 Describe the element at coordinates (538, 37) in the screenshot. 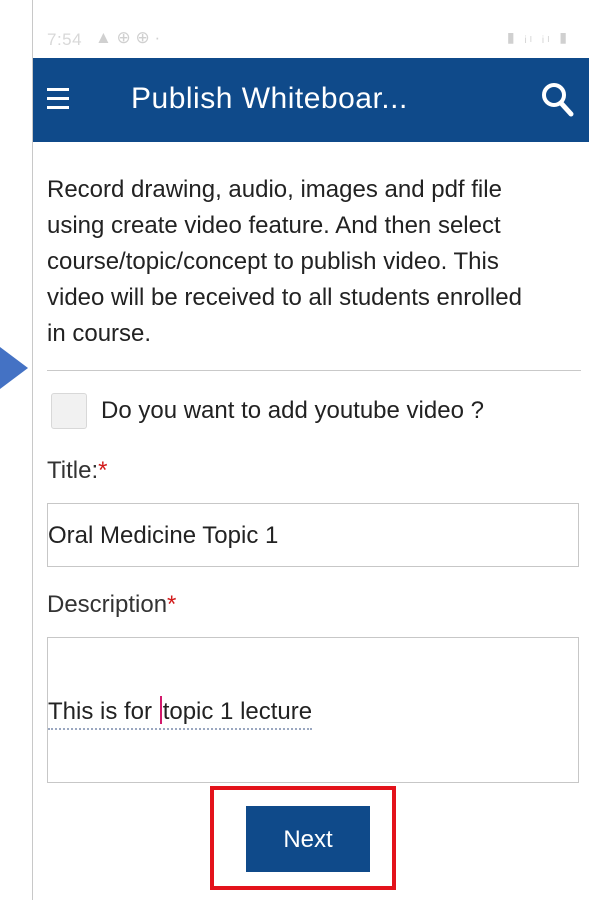

I see `signal-battery-icons: ▮ ᵢₗ ᵢₗ ▮` at that location.